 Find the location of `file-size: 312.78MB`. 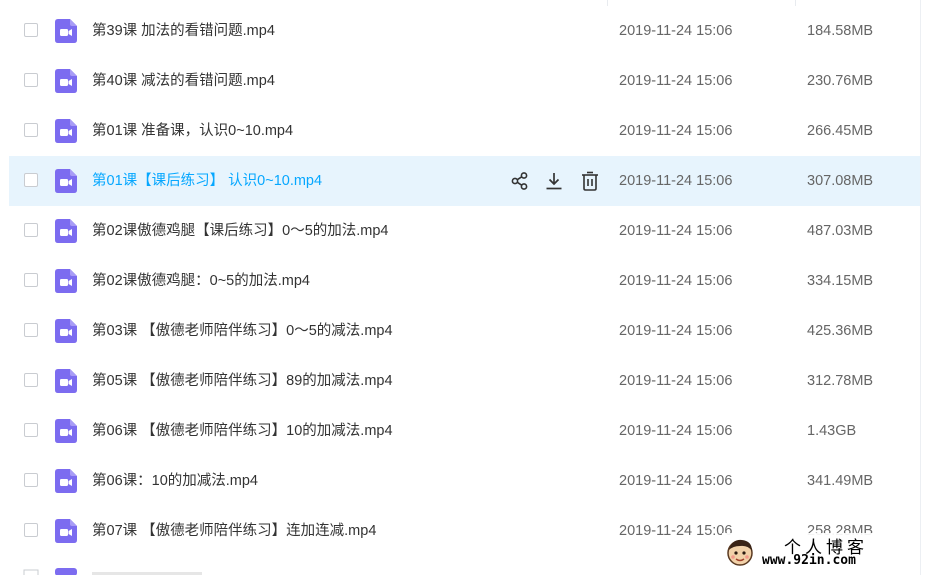

file-size: 312.78MB is located at coordinates (840, 381).